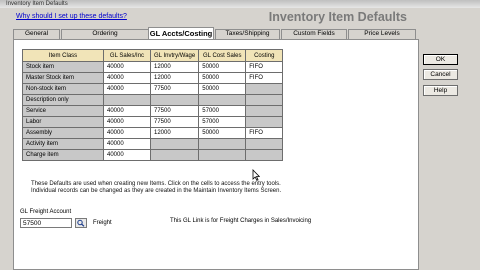 Image resolution: width=480 pixels, height=270 pixels. I want to click on item-class-cell: Description only, so click(63, 100).